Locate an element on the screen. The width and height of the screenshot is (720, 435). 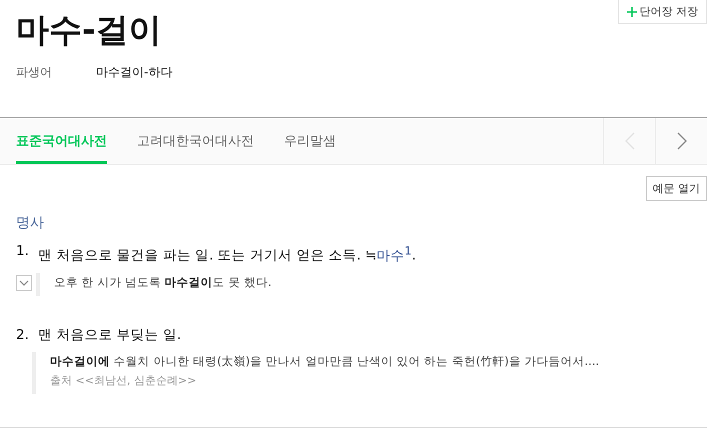
part-of-speech: 명사 is located at coordinates (30, 223).